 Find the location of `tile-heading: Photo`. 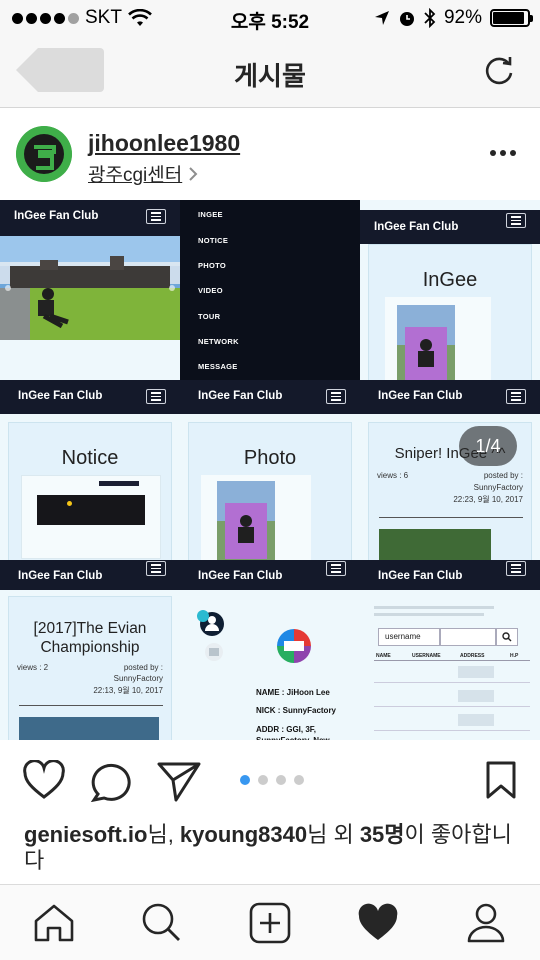

tile-heading: Photo is located at coordinates (270, 458).